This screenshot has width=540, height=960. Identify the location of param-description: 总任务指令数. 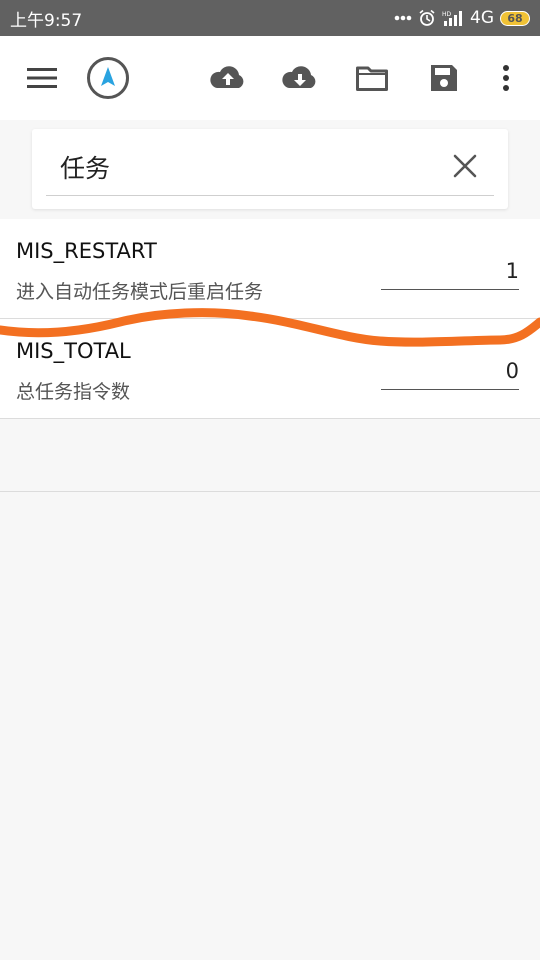
(73, 392).